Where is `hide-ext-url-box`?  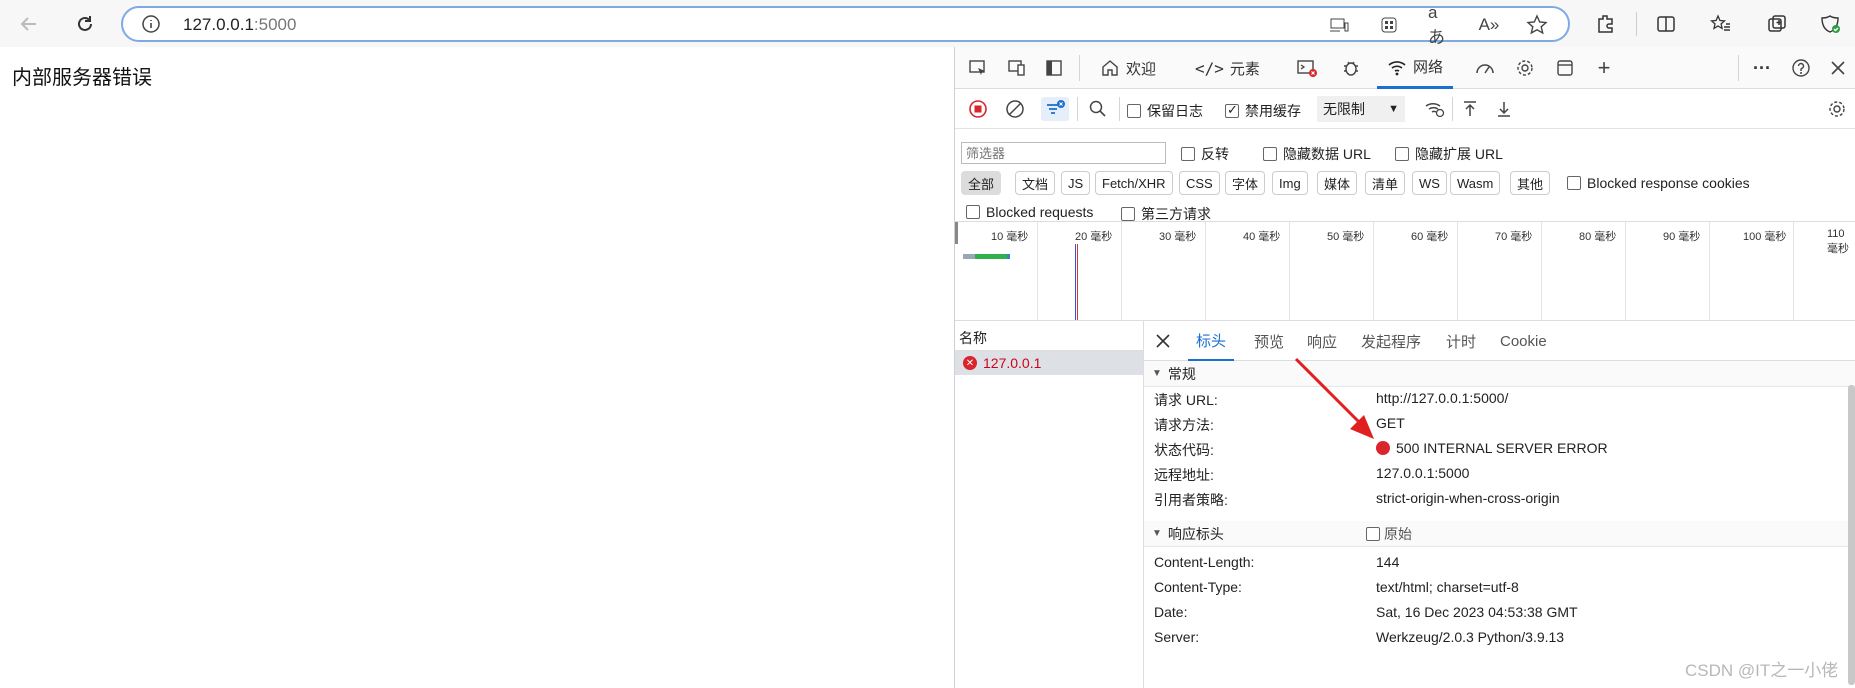
hide-ext-url-box is located at coordinates (1402, 154).